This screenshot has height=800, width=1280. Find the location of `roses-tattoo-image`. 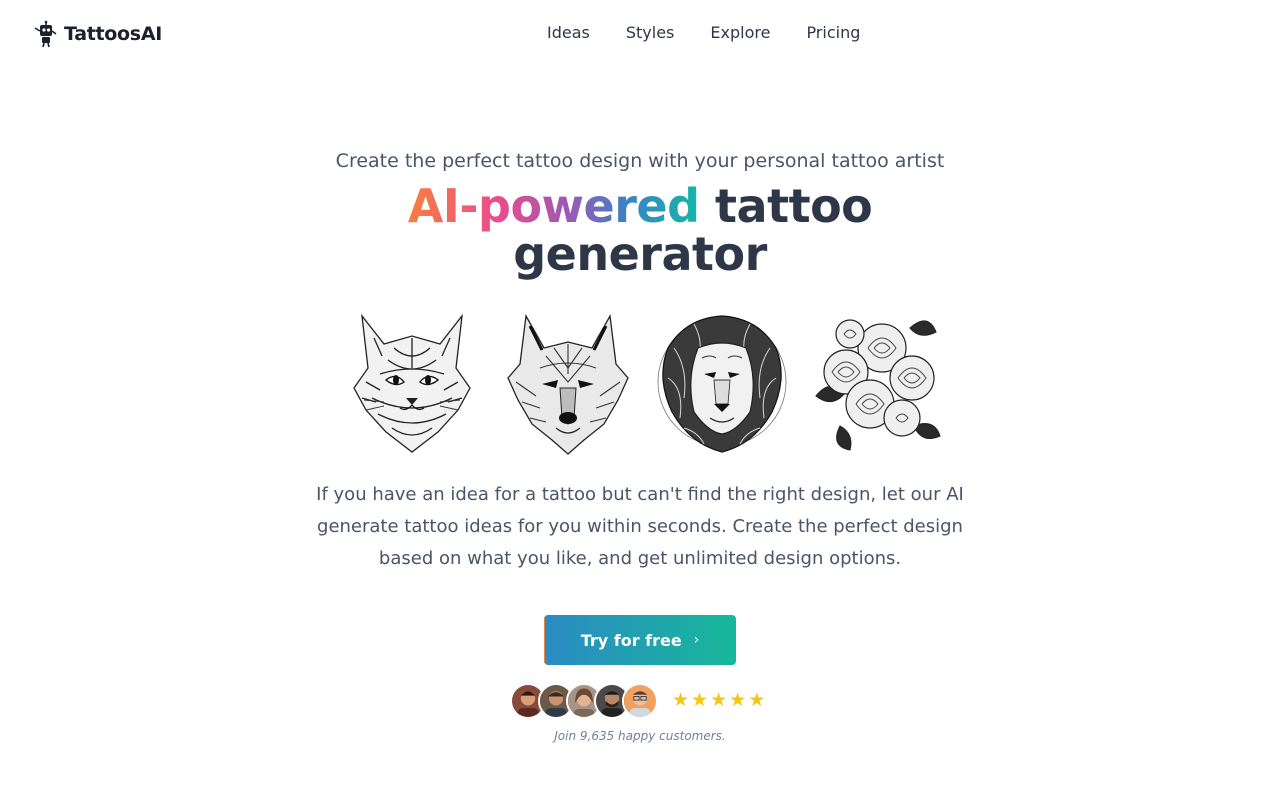

roses-tattoo-image is located at coordinates (878, 385).